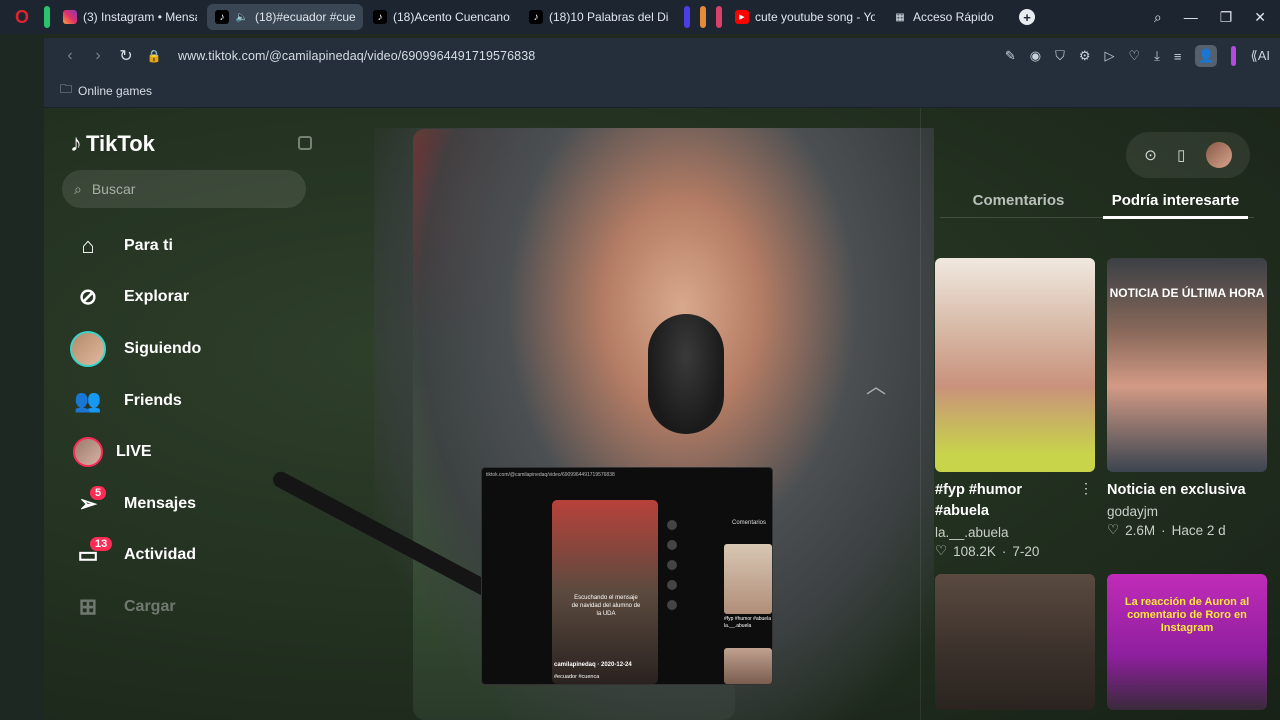 Image resolution: width=1280 pixels, height=720 pixels. I want to click on workspace-pill-green, so click(47, 17).